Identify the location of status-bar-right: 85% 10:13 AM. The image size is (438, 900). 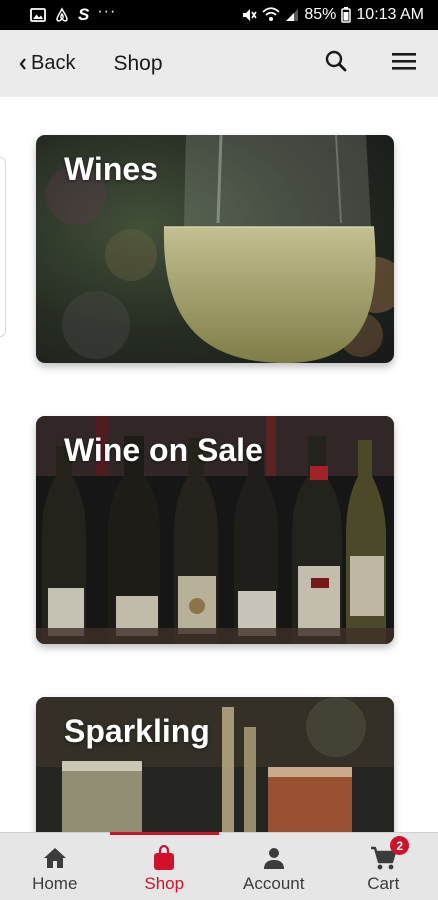
(332, 15).